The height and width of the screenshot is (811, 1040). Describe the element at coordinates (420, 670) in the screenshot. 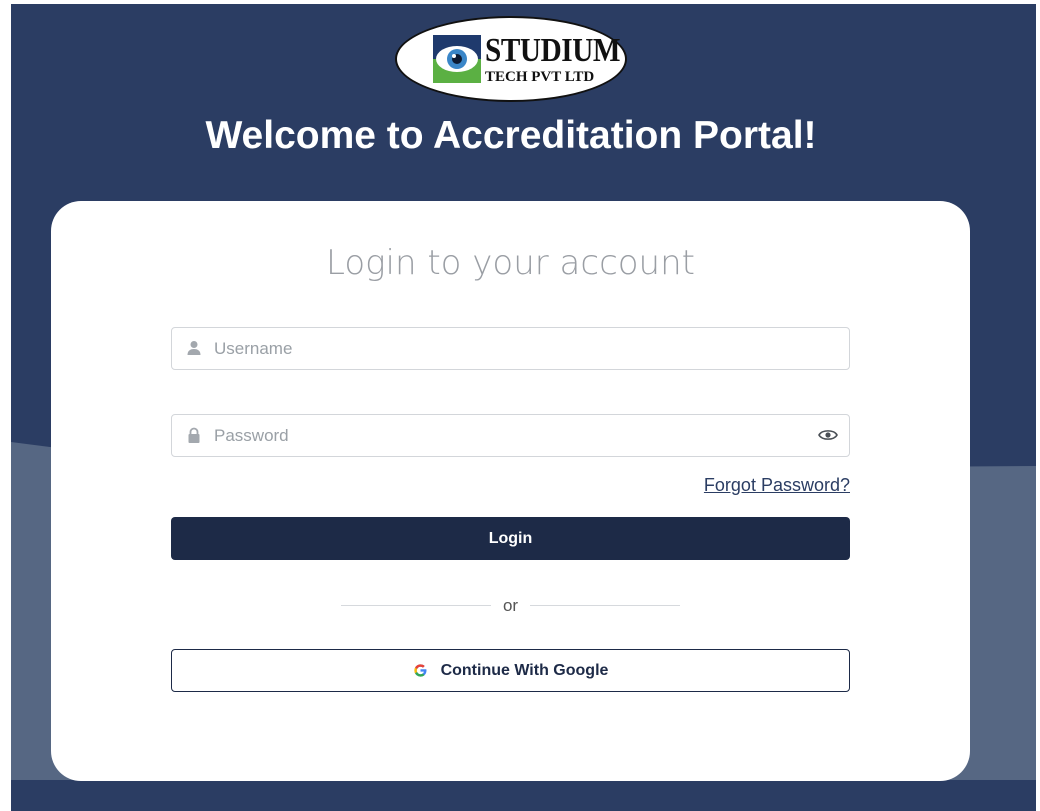

I see `google-icon` at that location.